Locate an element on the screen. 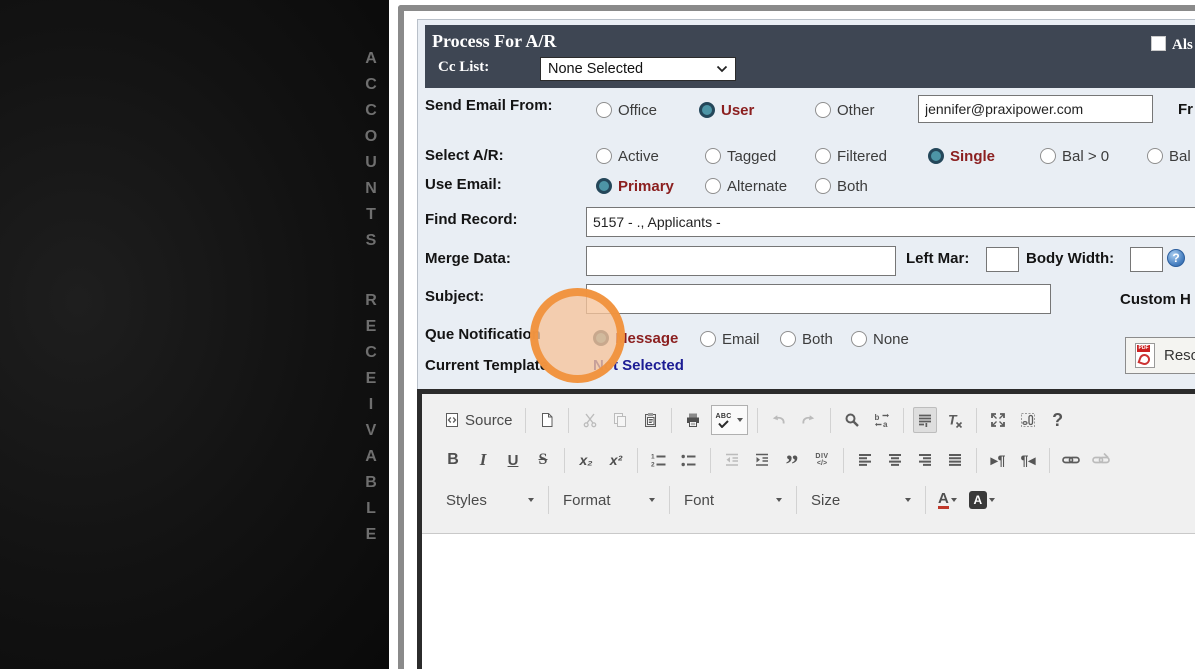 The height and width of the screenshot is (669, 1195). print-button is located at coordinates (693, 420).